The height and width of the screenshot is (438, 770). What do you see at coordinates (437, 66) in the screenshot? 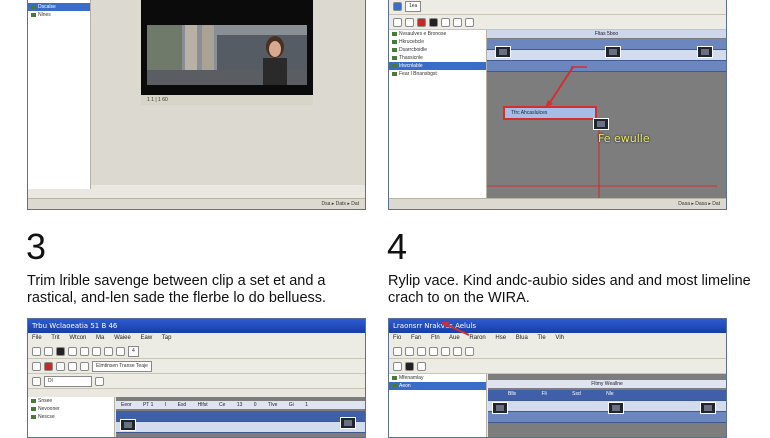
I see `tree-item: Irlwcnlable` at bounding box center [437, 66].